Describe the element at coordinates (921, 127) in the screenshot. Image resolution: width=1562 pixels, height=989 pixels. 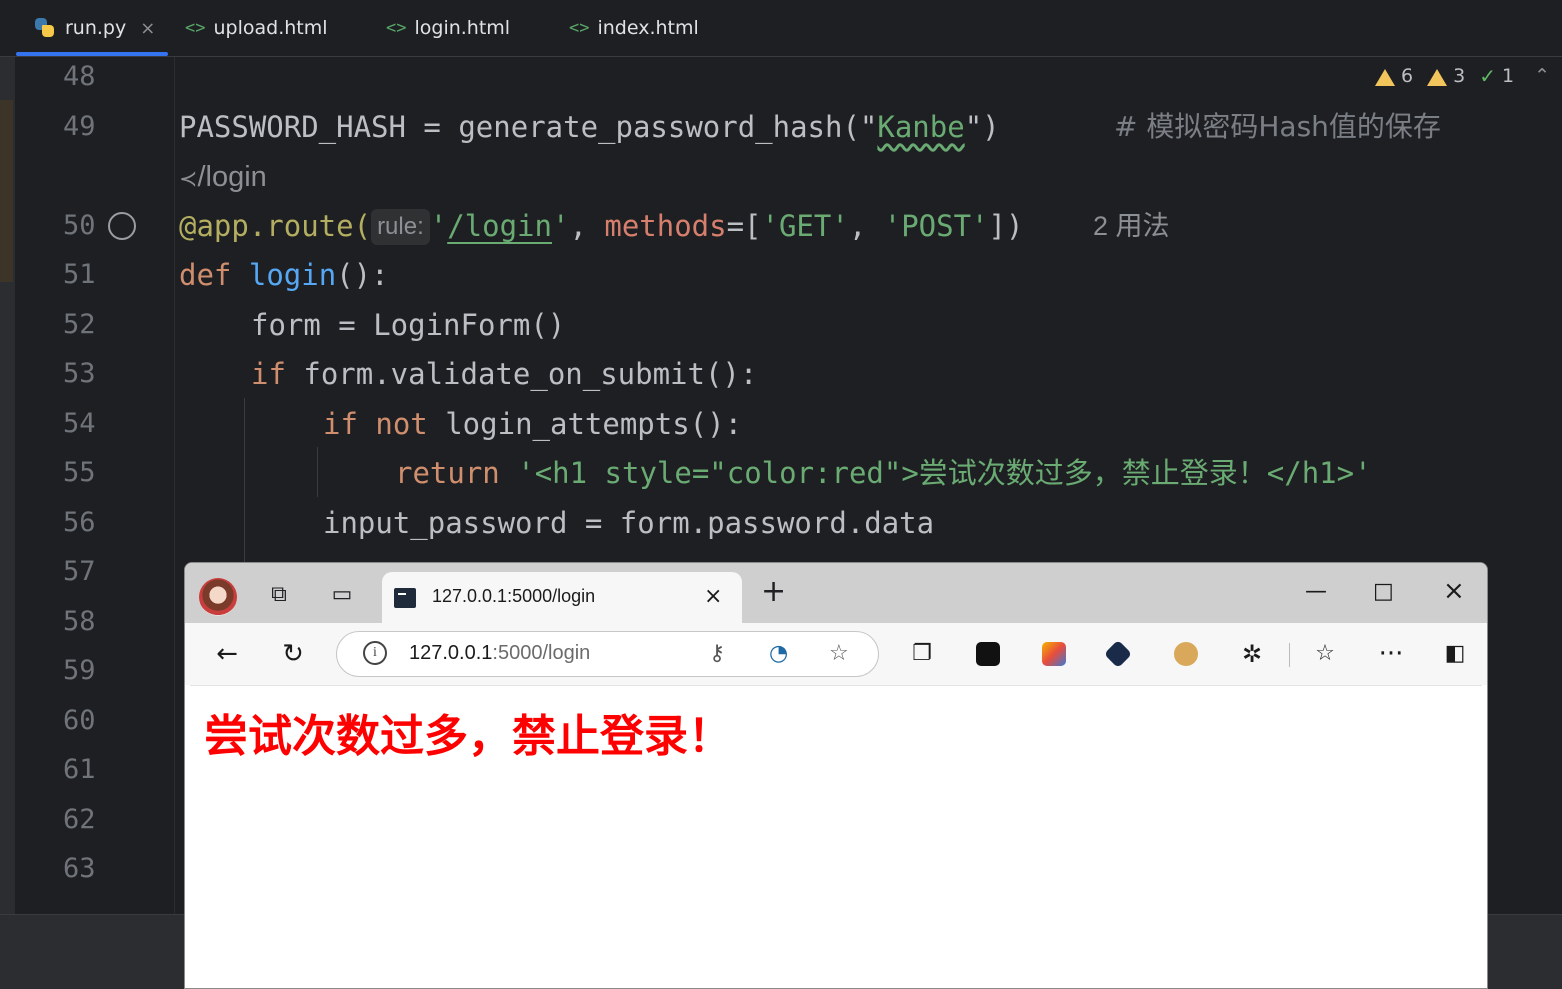
I see `code-string: Kanbe` at that location.